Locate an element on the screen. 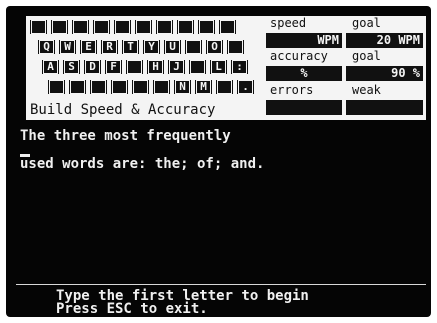 The width and height of the screenshot is (437, 323). keyboard-key-label: W is located at coordinates (67, 47).